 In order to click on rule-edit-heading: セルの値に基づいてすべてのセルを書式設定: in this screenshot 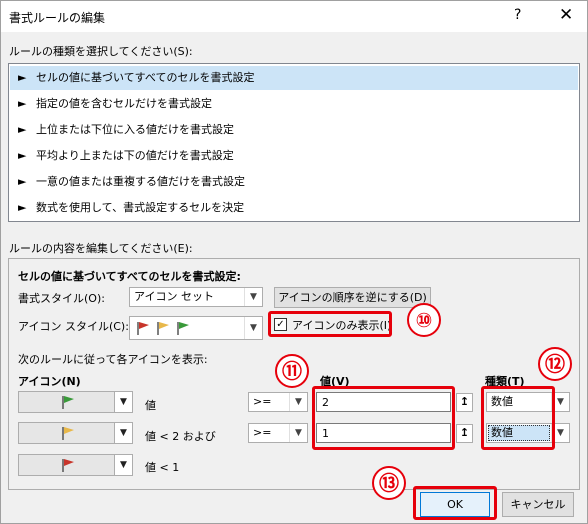, I will do `click(129, 276)`.